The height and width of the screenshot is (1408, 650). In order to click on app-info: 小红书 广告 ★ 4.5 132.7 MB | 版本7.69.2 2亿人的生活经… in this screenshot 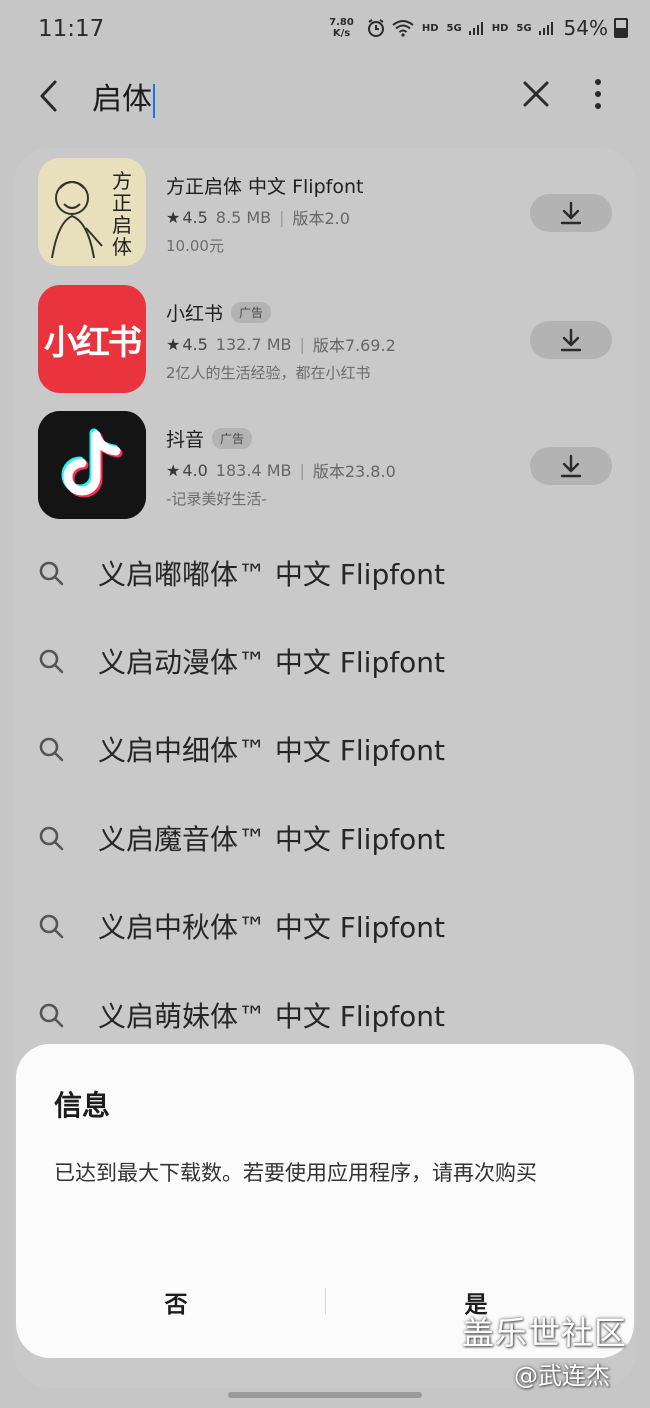, I will do `click(341, 341)`.